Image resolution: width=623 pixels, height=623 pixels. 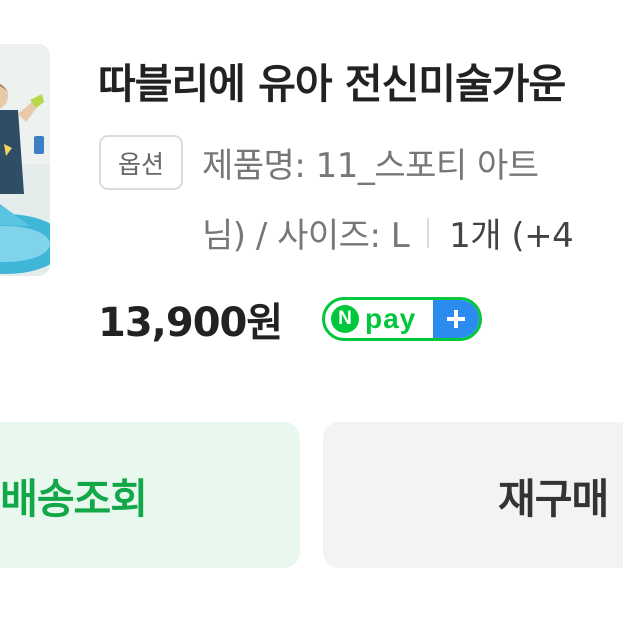 I want to click on product-title: 따블리에 유아 전신미술가운, so click(x=332, y=80).